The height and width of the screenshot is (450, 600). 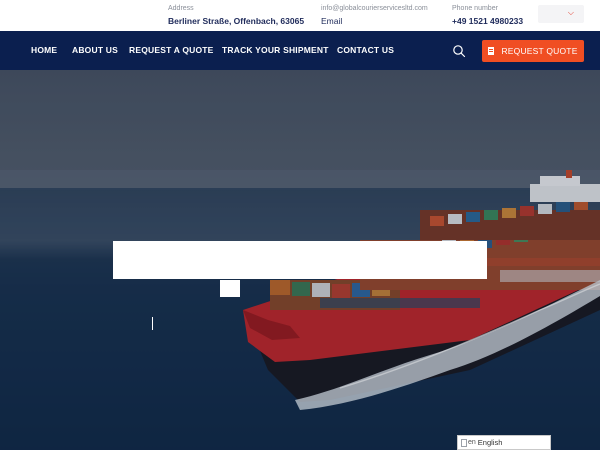 I want to click on address-value: Berliner Straße, Offenbach, 63065, so click(x=236, y=21).